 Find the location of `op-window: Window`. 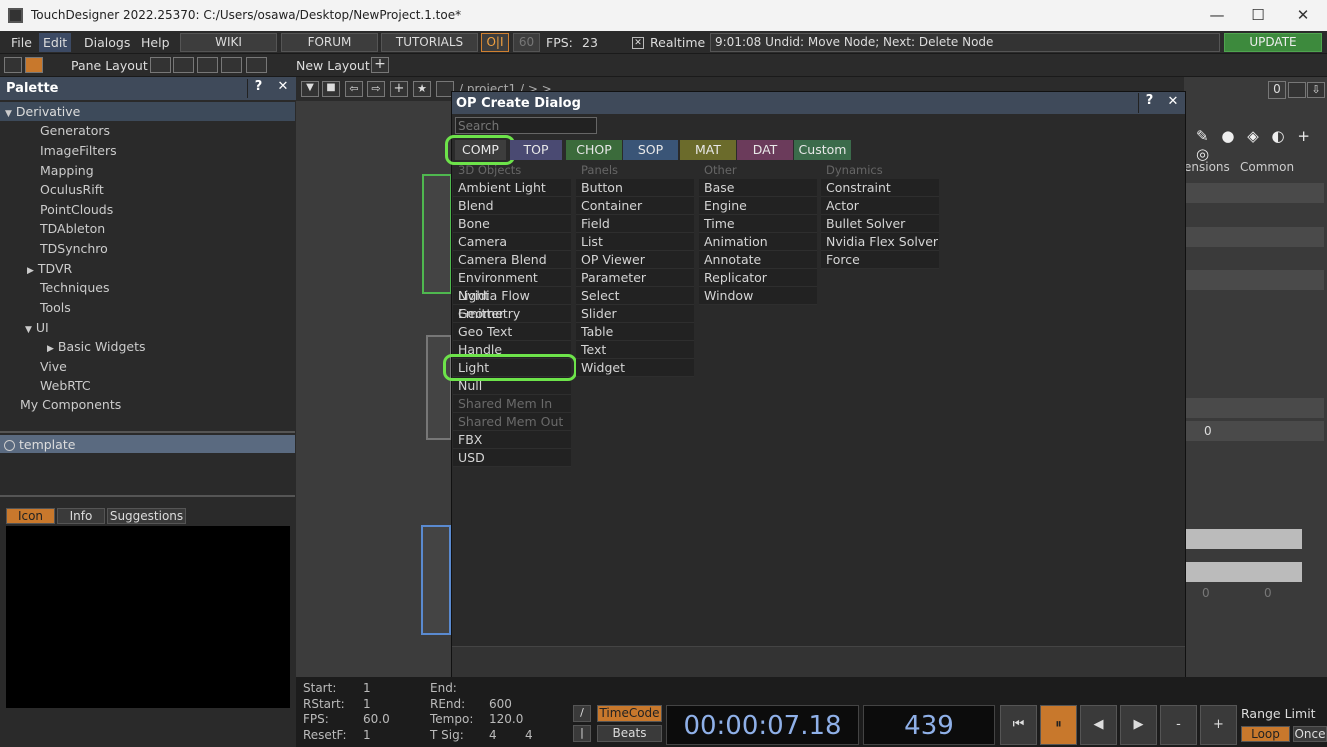

op-window: Window is located at coordinates (758, 296).